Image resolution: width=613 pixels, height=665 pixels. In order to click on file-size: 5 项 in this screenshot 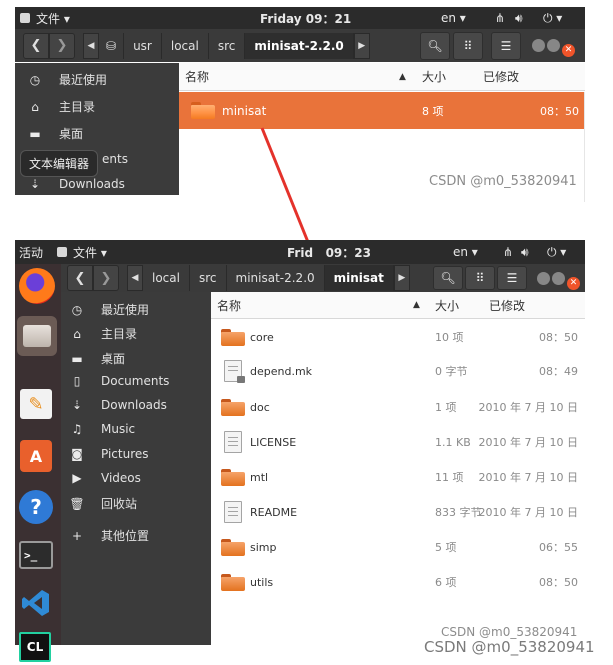, I will do `click(446, 547)`.